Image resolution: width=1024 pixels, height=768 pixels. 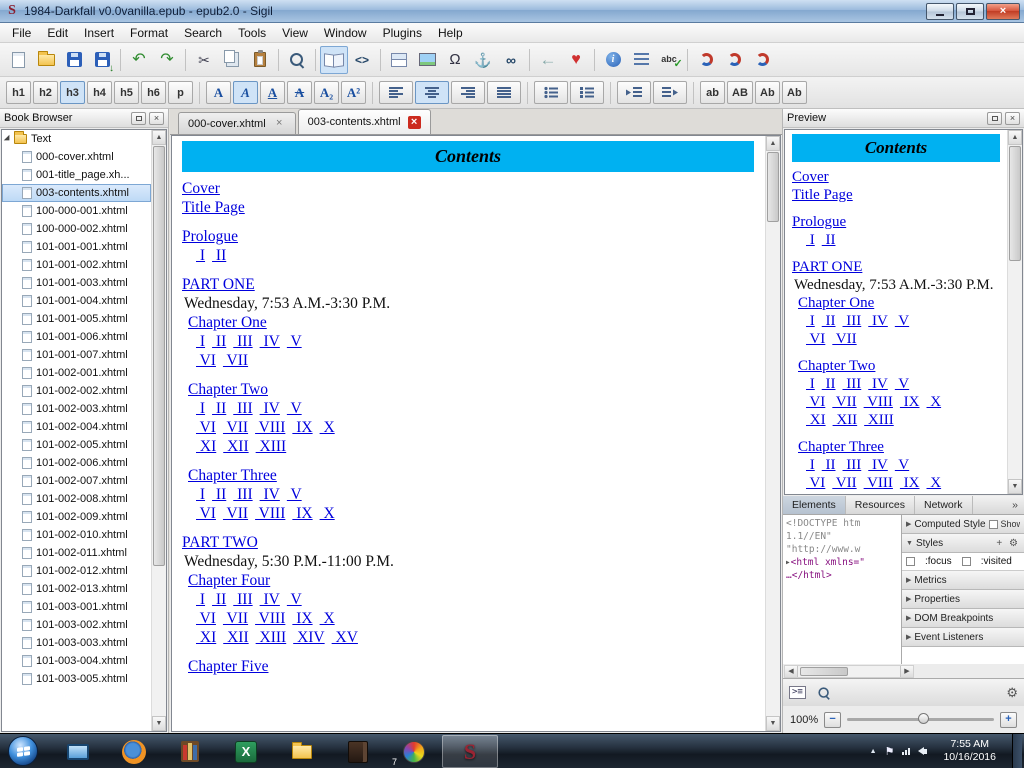 What do you see at coordinates (833, 719) in the screenshot?
I see `zoom-out-button: −` at bounding box center [833, 719].